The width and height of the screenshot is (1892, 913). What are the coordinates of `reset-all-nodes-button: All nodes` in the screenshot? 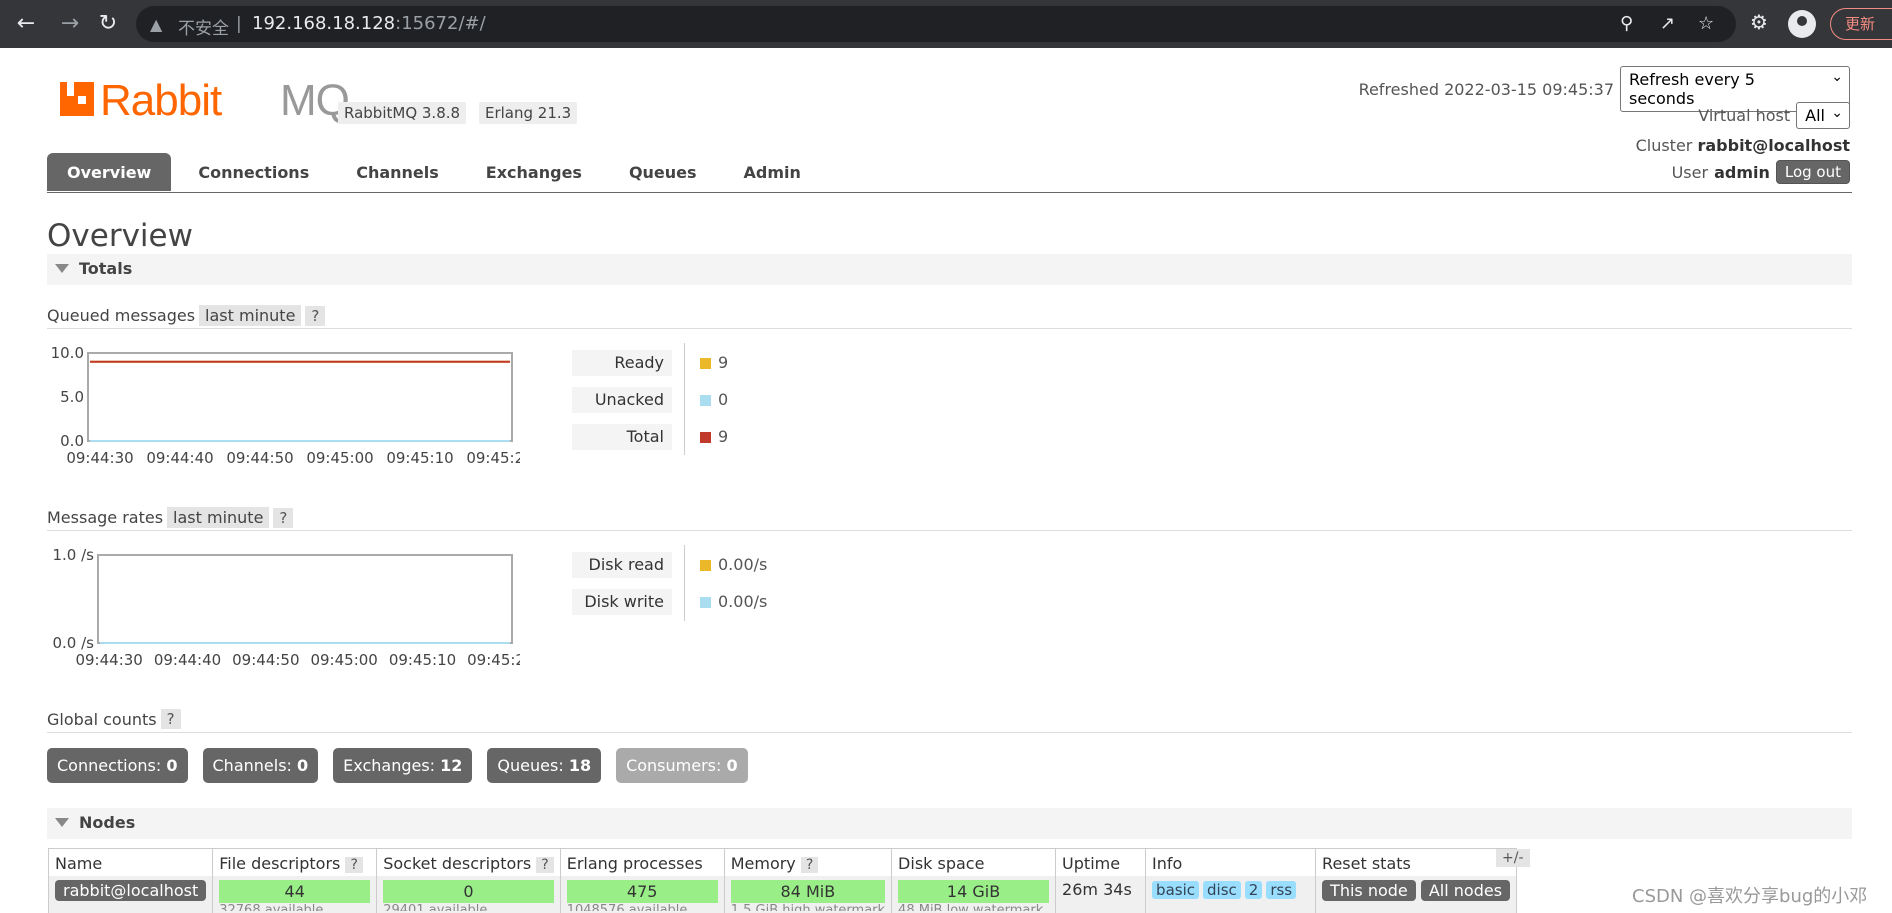 It's located at (1465, 890).